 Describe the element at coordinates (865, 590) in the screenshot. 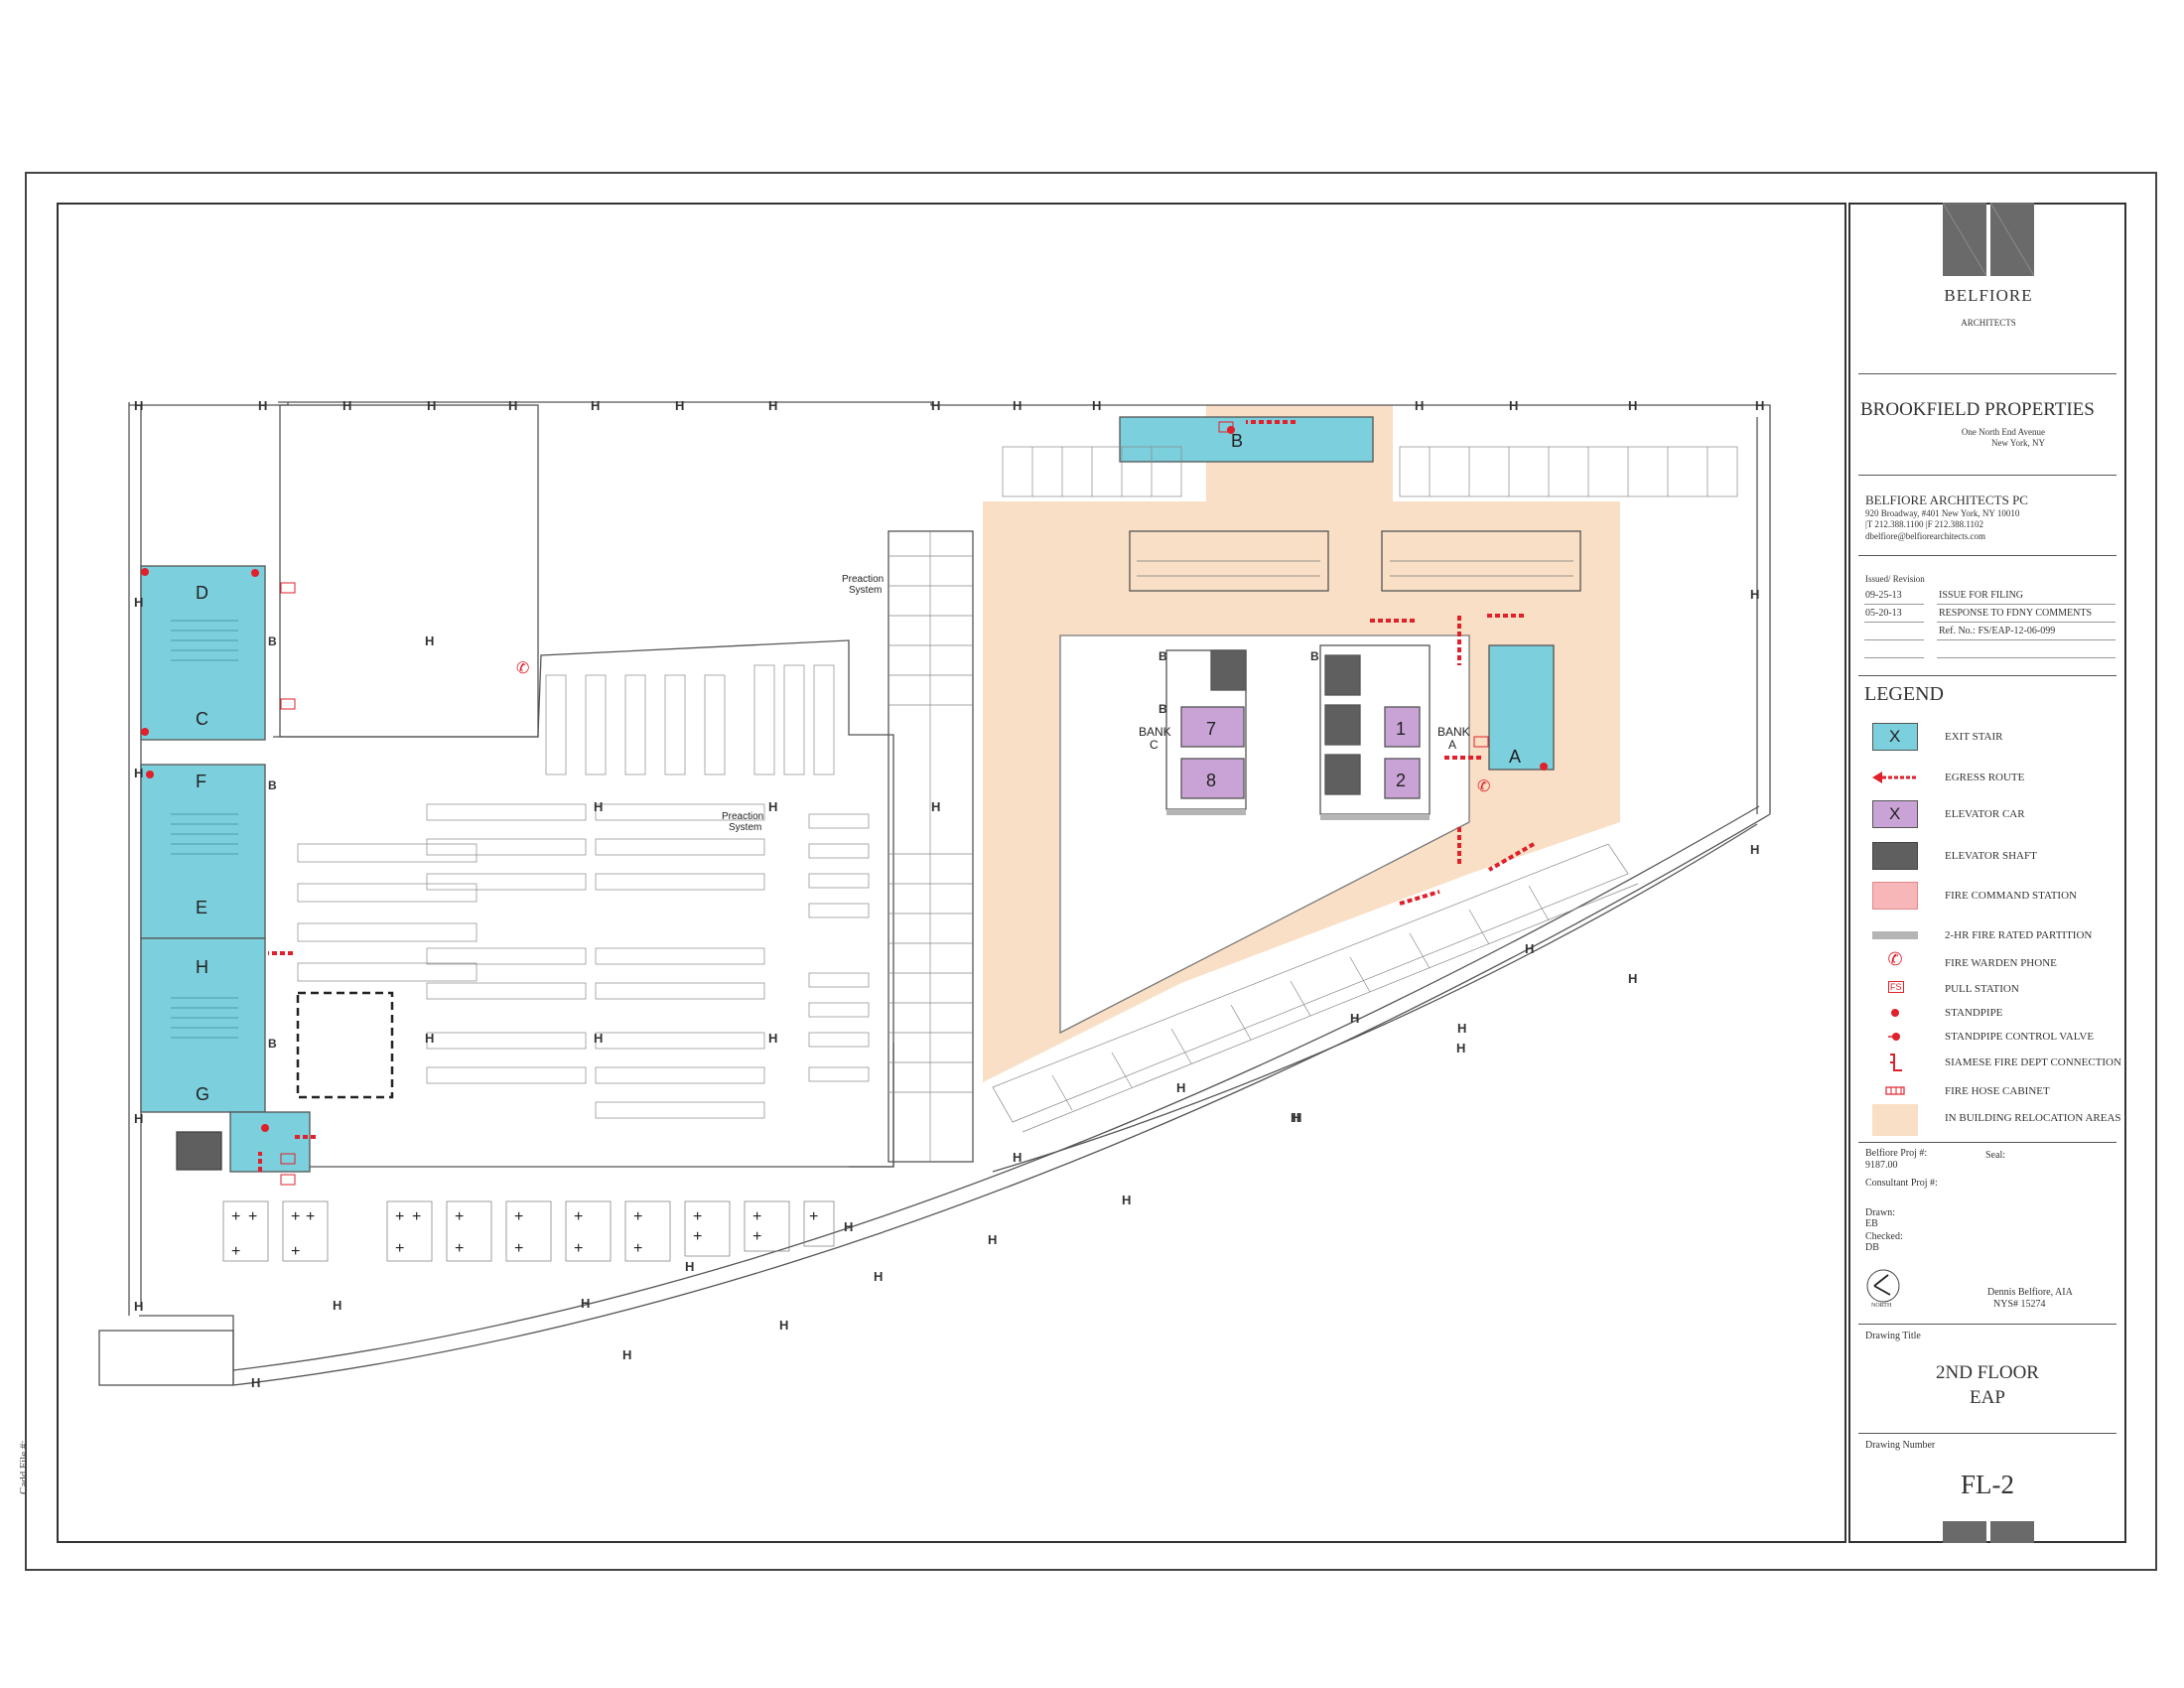

I see `preaction-label-1b: System` at that location.